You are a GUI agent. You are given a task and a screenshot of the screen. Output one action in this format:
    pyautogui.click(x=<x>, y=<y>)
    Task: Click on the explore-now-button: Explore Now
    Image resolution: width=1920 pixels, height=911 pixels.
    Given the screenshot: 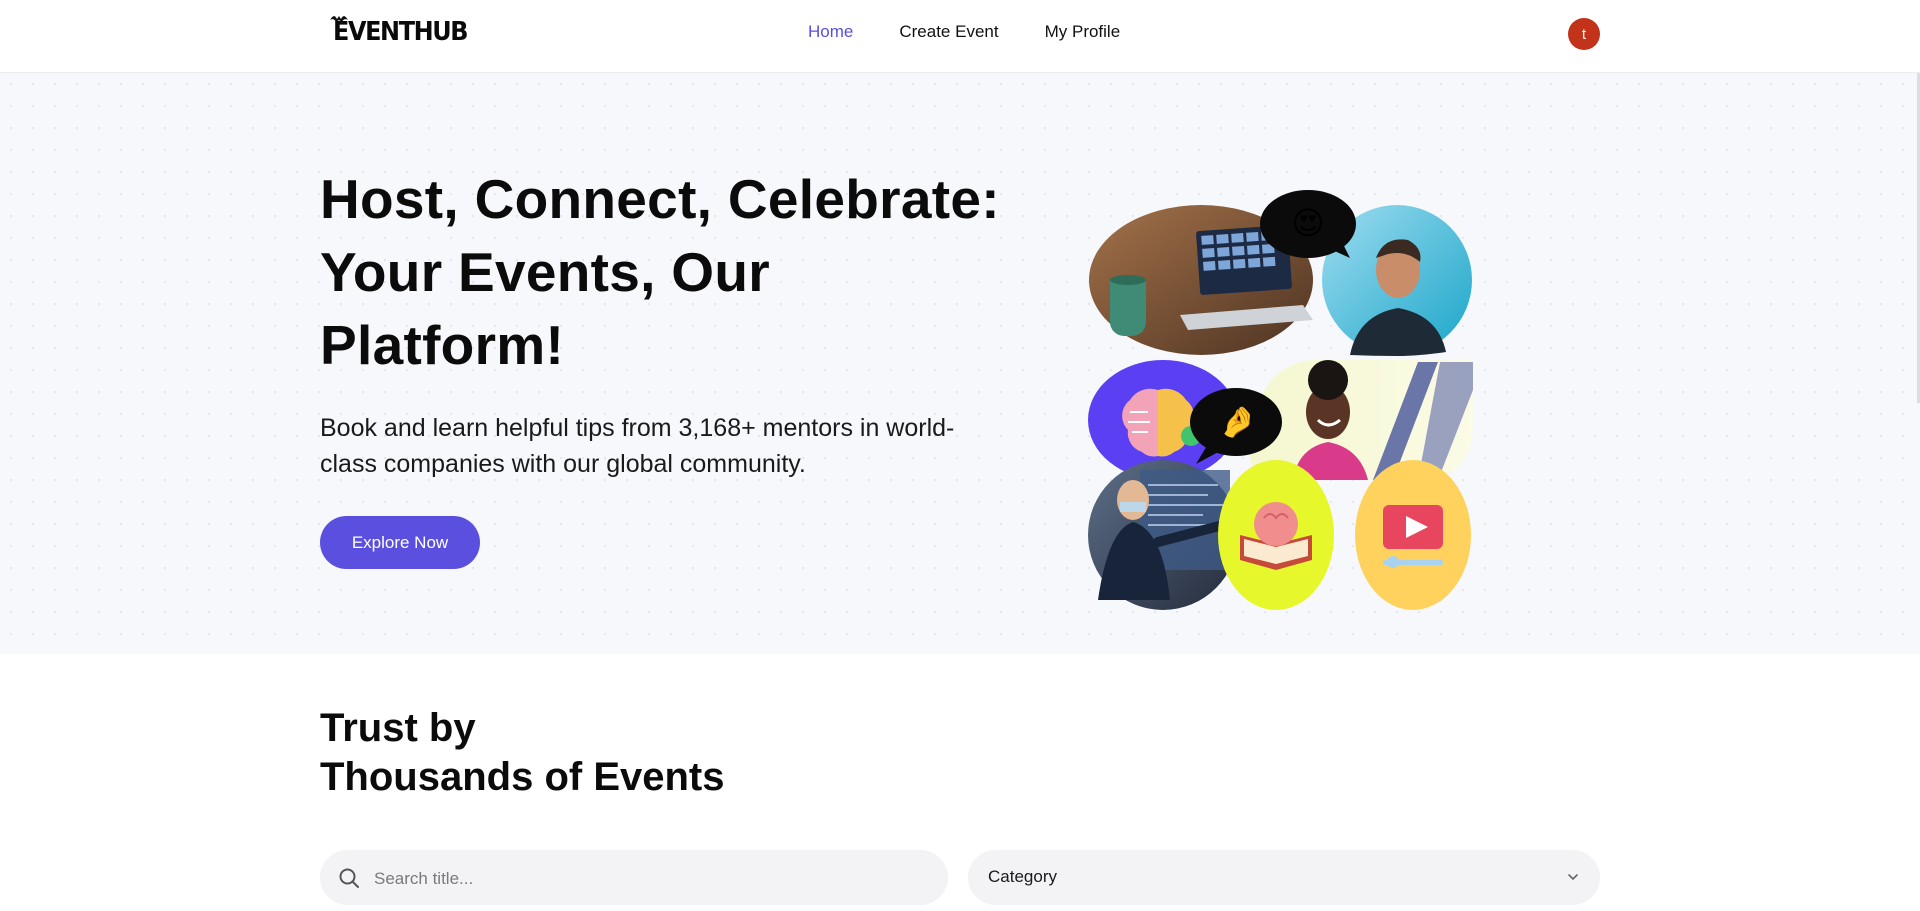 What is the action you would take?
    pyautogui.click(x=400, y=542)
    